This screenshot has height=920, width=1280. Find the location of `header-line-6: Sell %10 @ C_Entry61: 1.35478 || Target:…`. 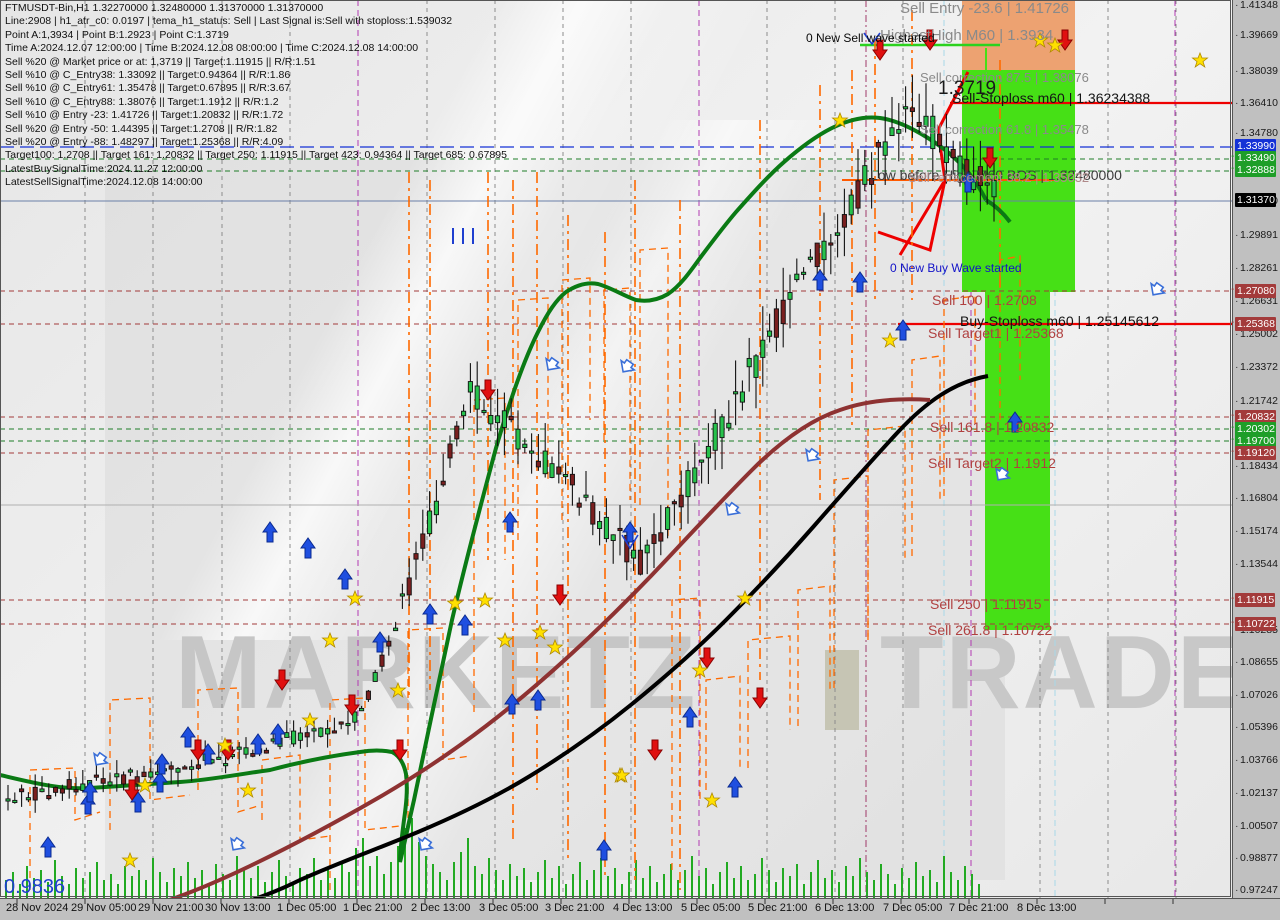

header-line-6: Sell %10 @ C_Entry61: 1.35478 || Target:… is located at coordinates (148, 88).